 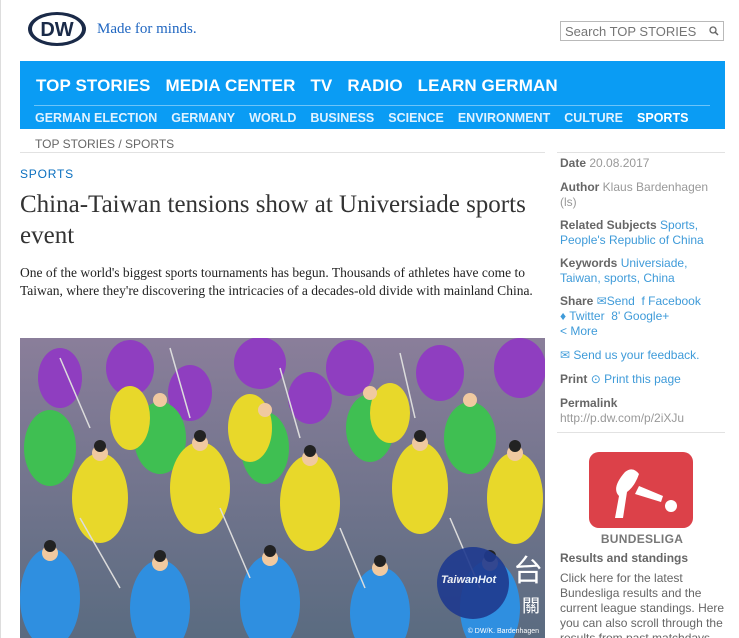 What do you see at coordinates (147, 29) in the screenshot?
I see `slogan: Made for minds.` at bounding box center [147, 29].